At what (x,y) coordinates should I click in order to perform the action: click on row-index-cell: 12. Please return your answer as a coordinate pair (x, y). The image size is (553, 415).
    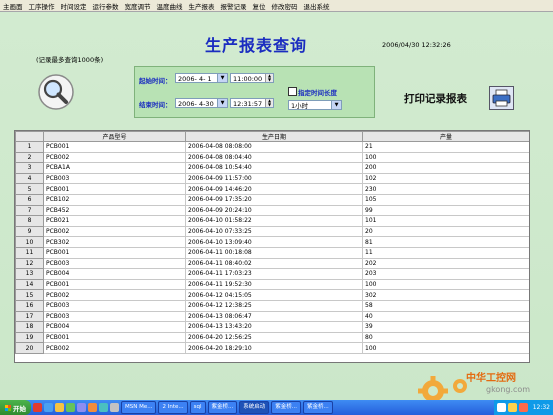
    Looking at the image, I should click on (29, 263).